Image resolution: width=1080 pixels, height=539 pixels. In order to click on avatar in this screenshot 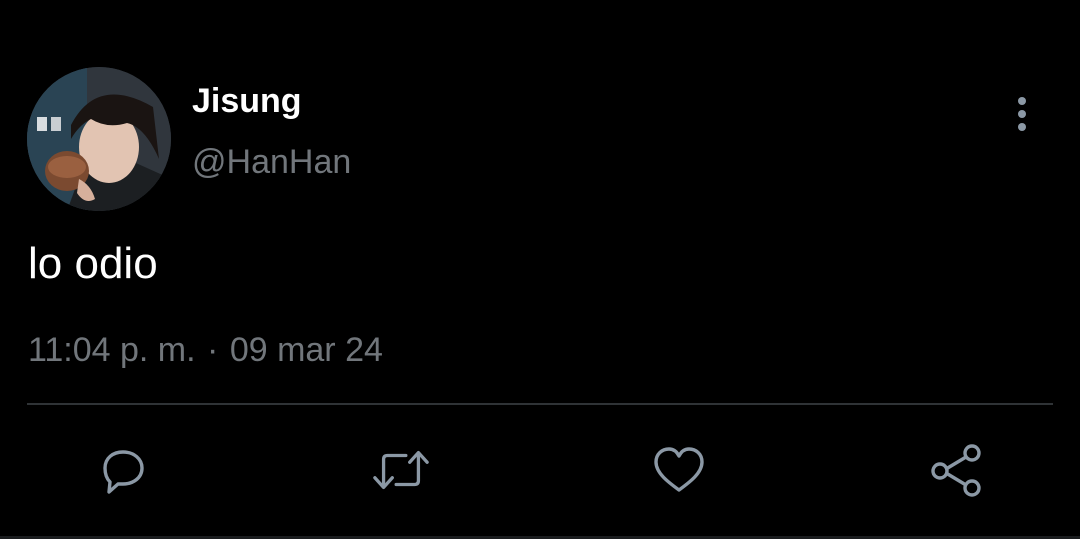, I will do `click(99, 139)`.